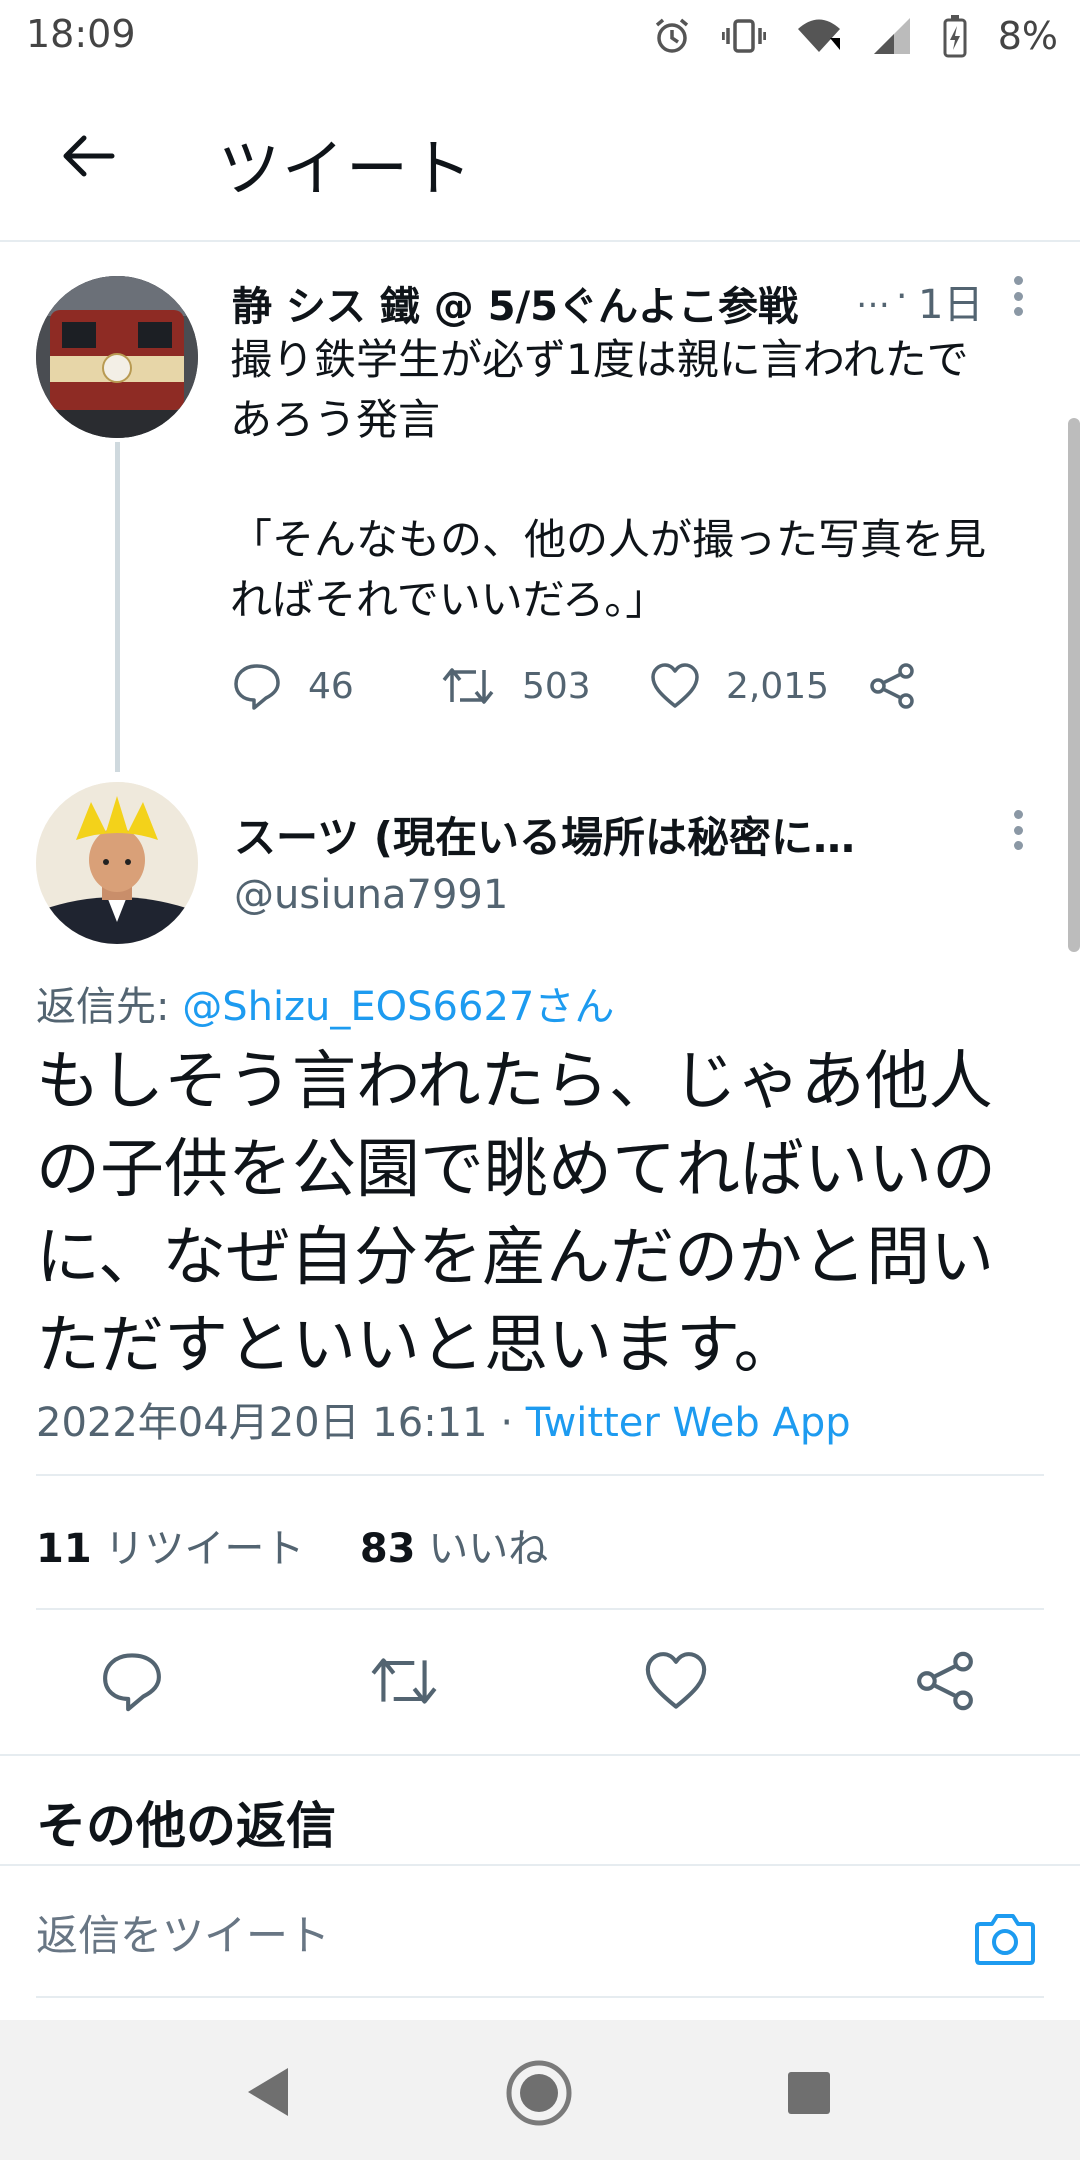  What do you see at coordinates (556, 686) in the screenshot?
I see `parent-retweet-count: 503` at bounding box center [556, 686].